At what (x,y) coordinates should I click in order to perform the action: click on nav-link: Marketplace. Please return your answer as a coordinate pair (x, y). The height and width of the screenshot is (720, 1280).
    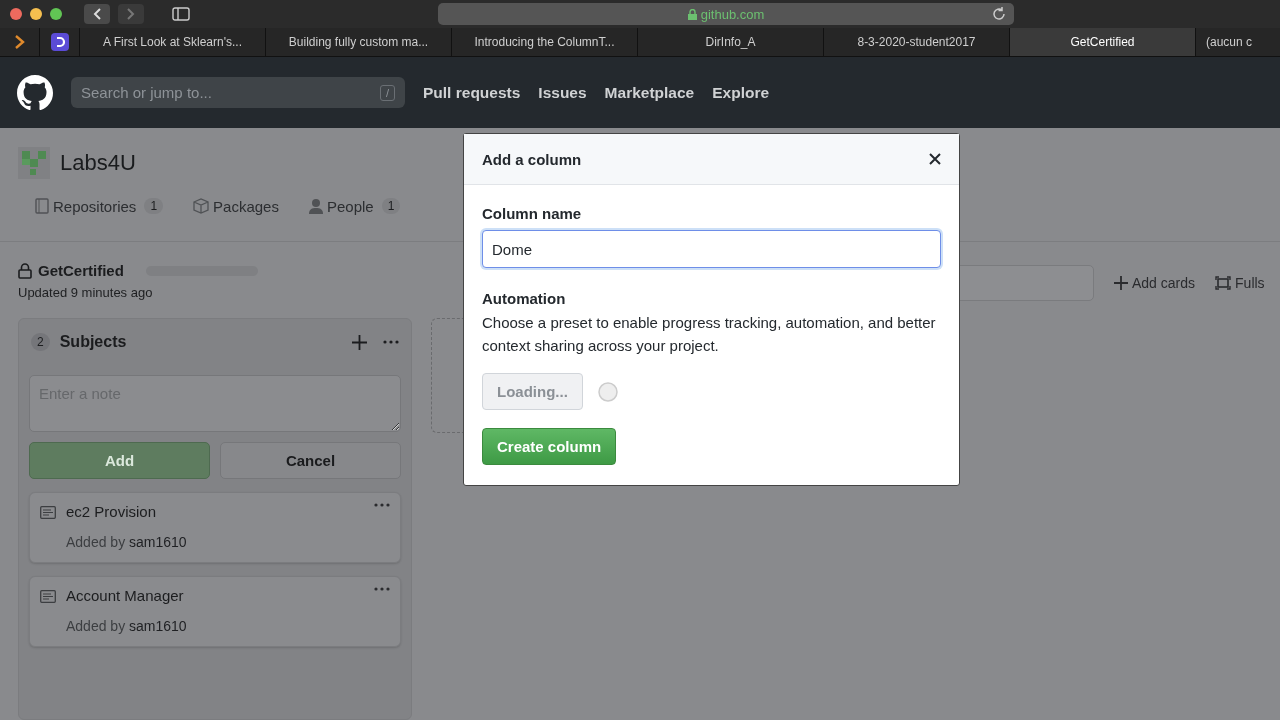
    Looking at the image, I should click on (649, 92).